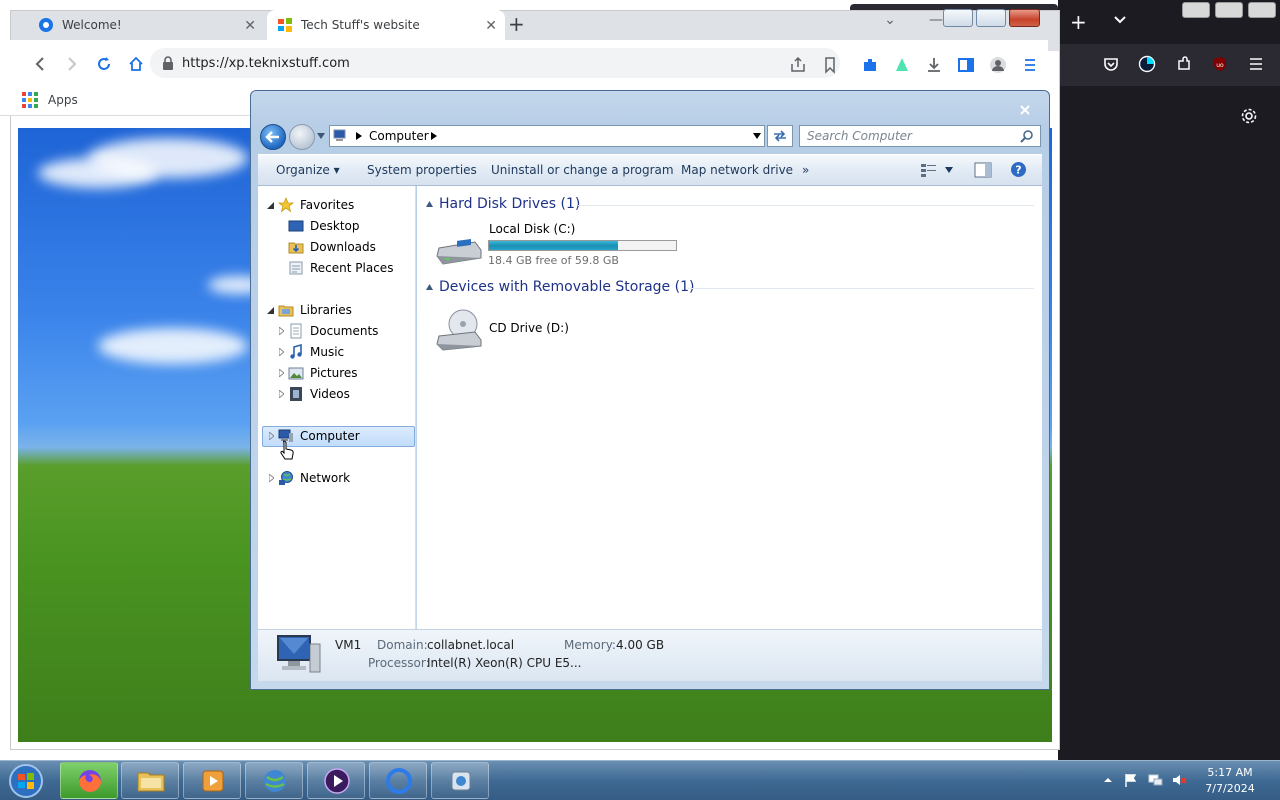 This screenshot has height=800, width=1280. What do you see at coordinates (1027, 136) in the screenshot?
I see `search-icon` at bounding box center [1027, 136].